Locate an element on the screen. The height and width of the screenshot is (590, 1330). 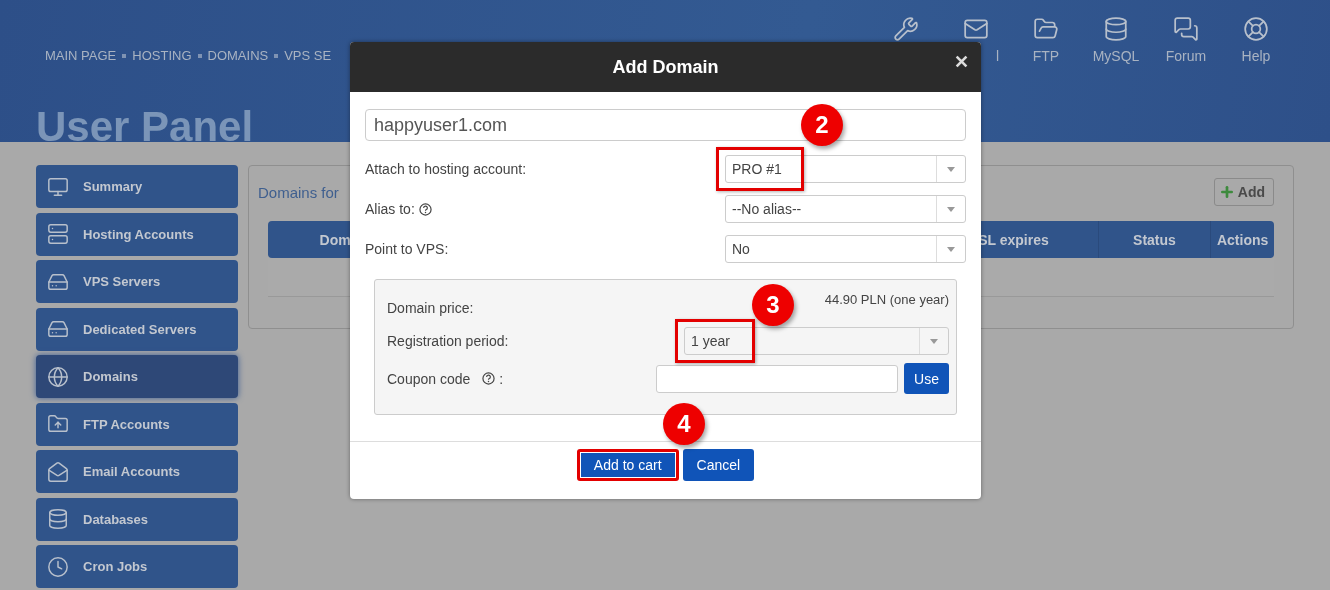
field-label: Coupon code : is located at coordinates (445, 378).